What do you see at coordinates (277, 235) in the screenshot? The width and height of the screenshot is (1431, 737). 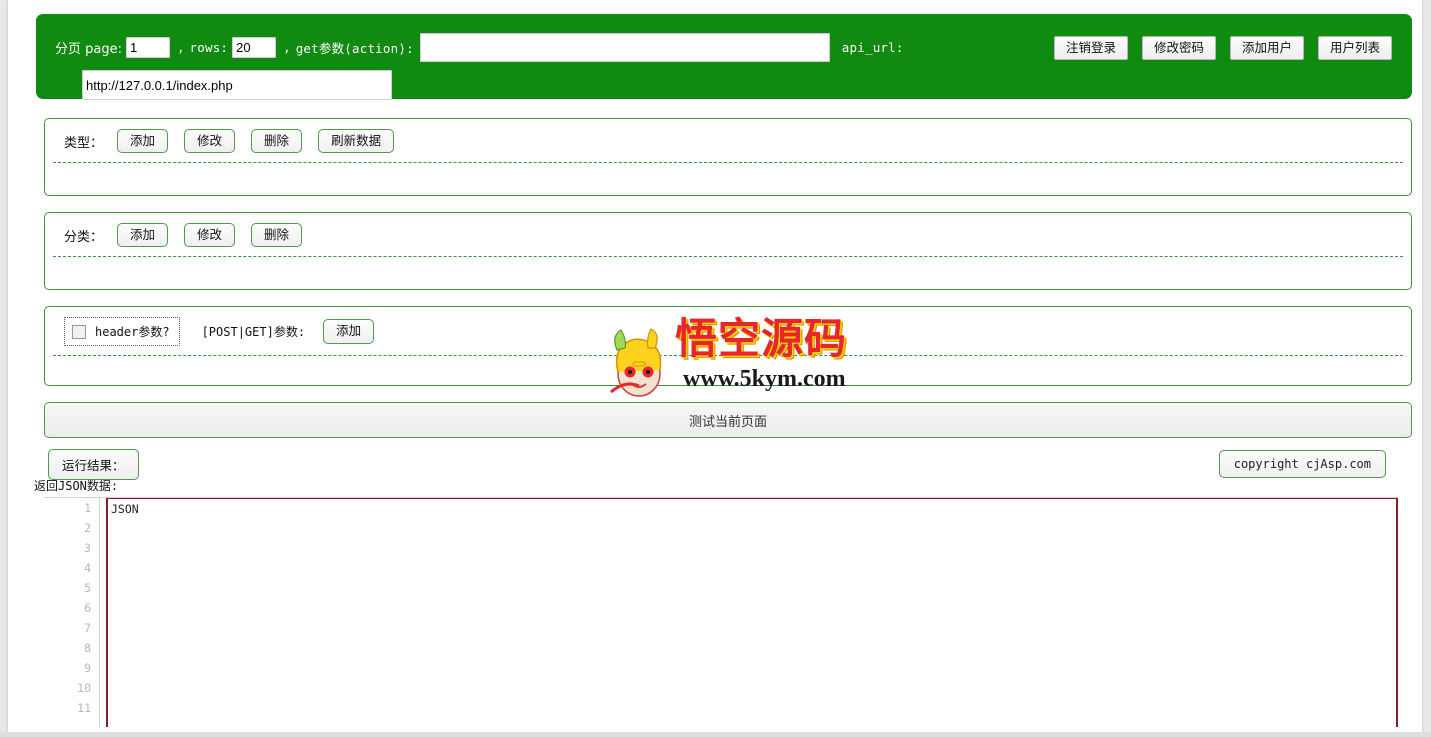 I see `category-delete-button: 删除` at bounding box center [277, 235].